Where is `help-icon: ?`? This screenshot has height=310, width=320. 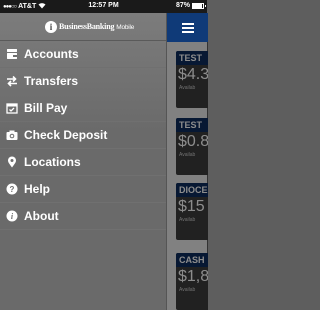
help-icon: ? is located at coordinates (12, 189).